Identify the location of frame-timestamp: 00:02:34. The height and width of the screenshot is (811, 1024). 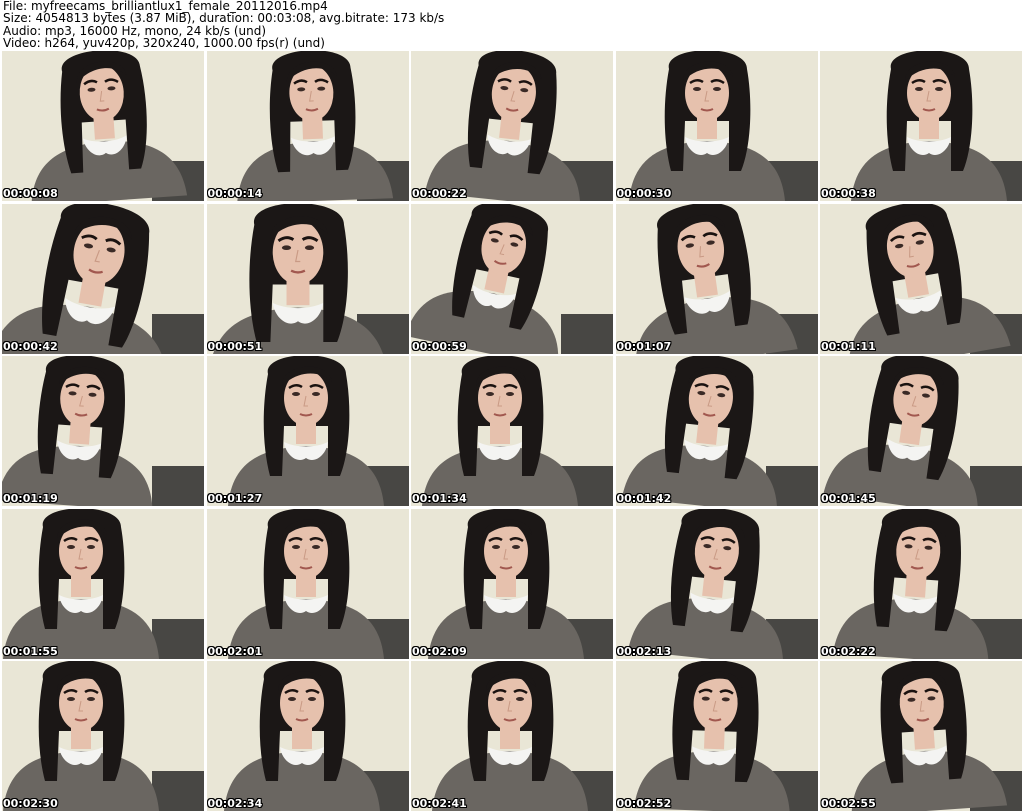
(235, 803).